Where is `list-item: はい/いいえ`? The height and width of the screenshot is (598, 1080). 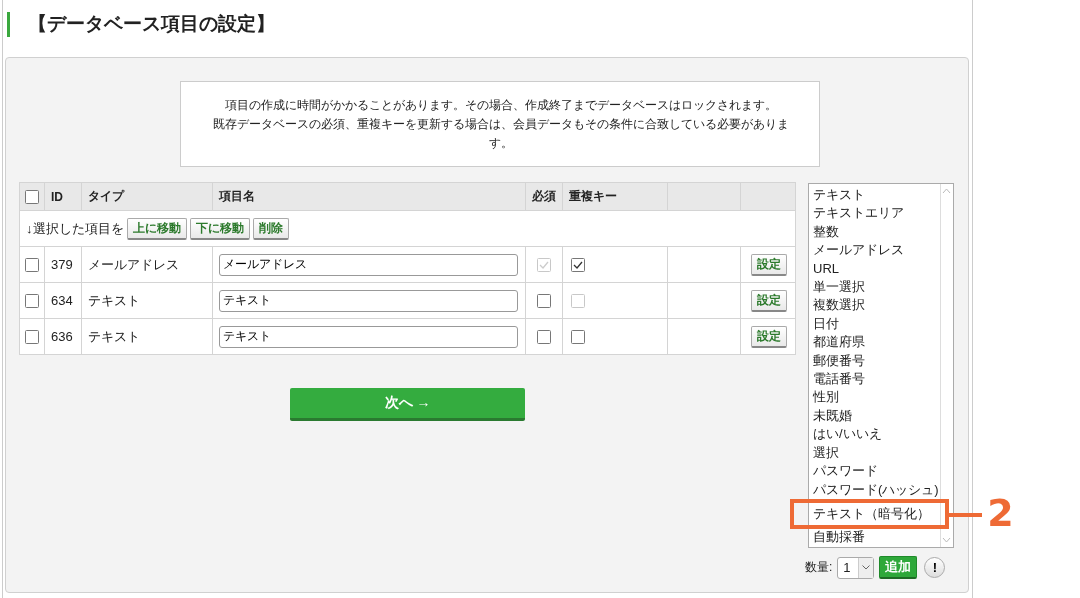 list-item: はい/いいえ is located at coordinates (876, 434).